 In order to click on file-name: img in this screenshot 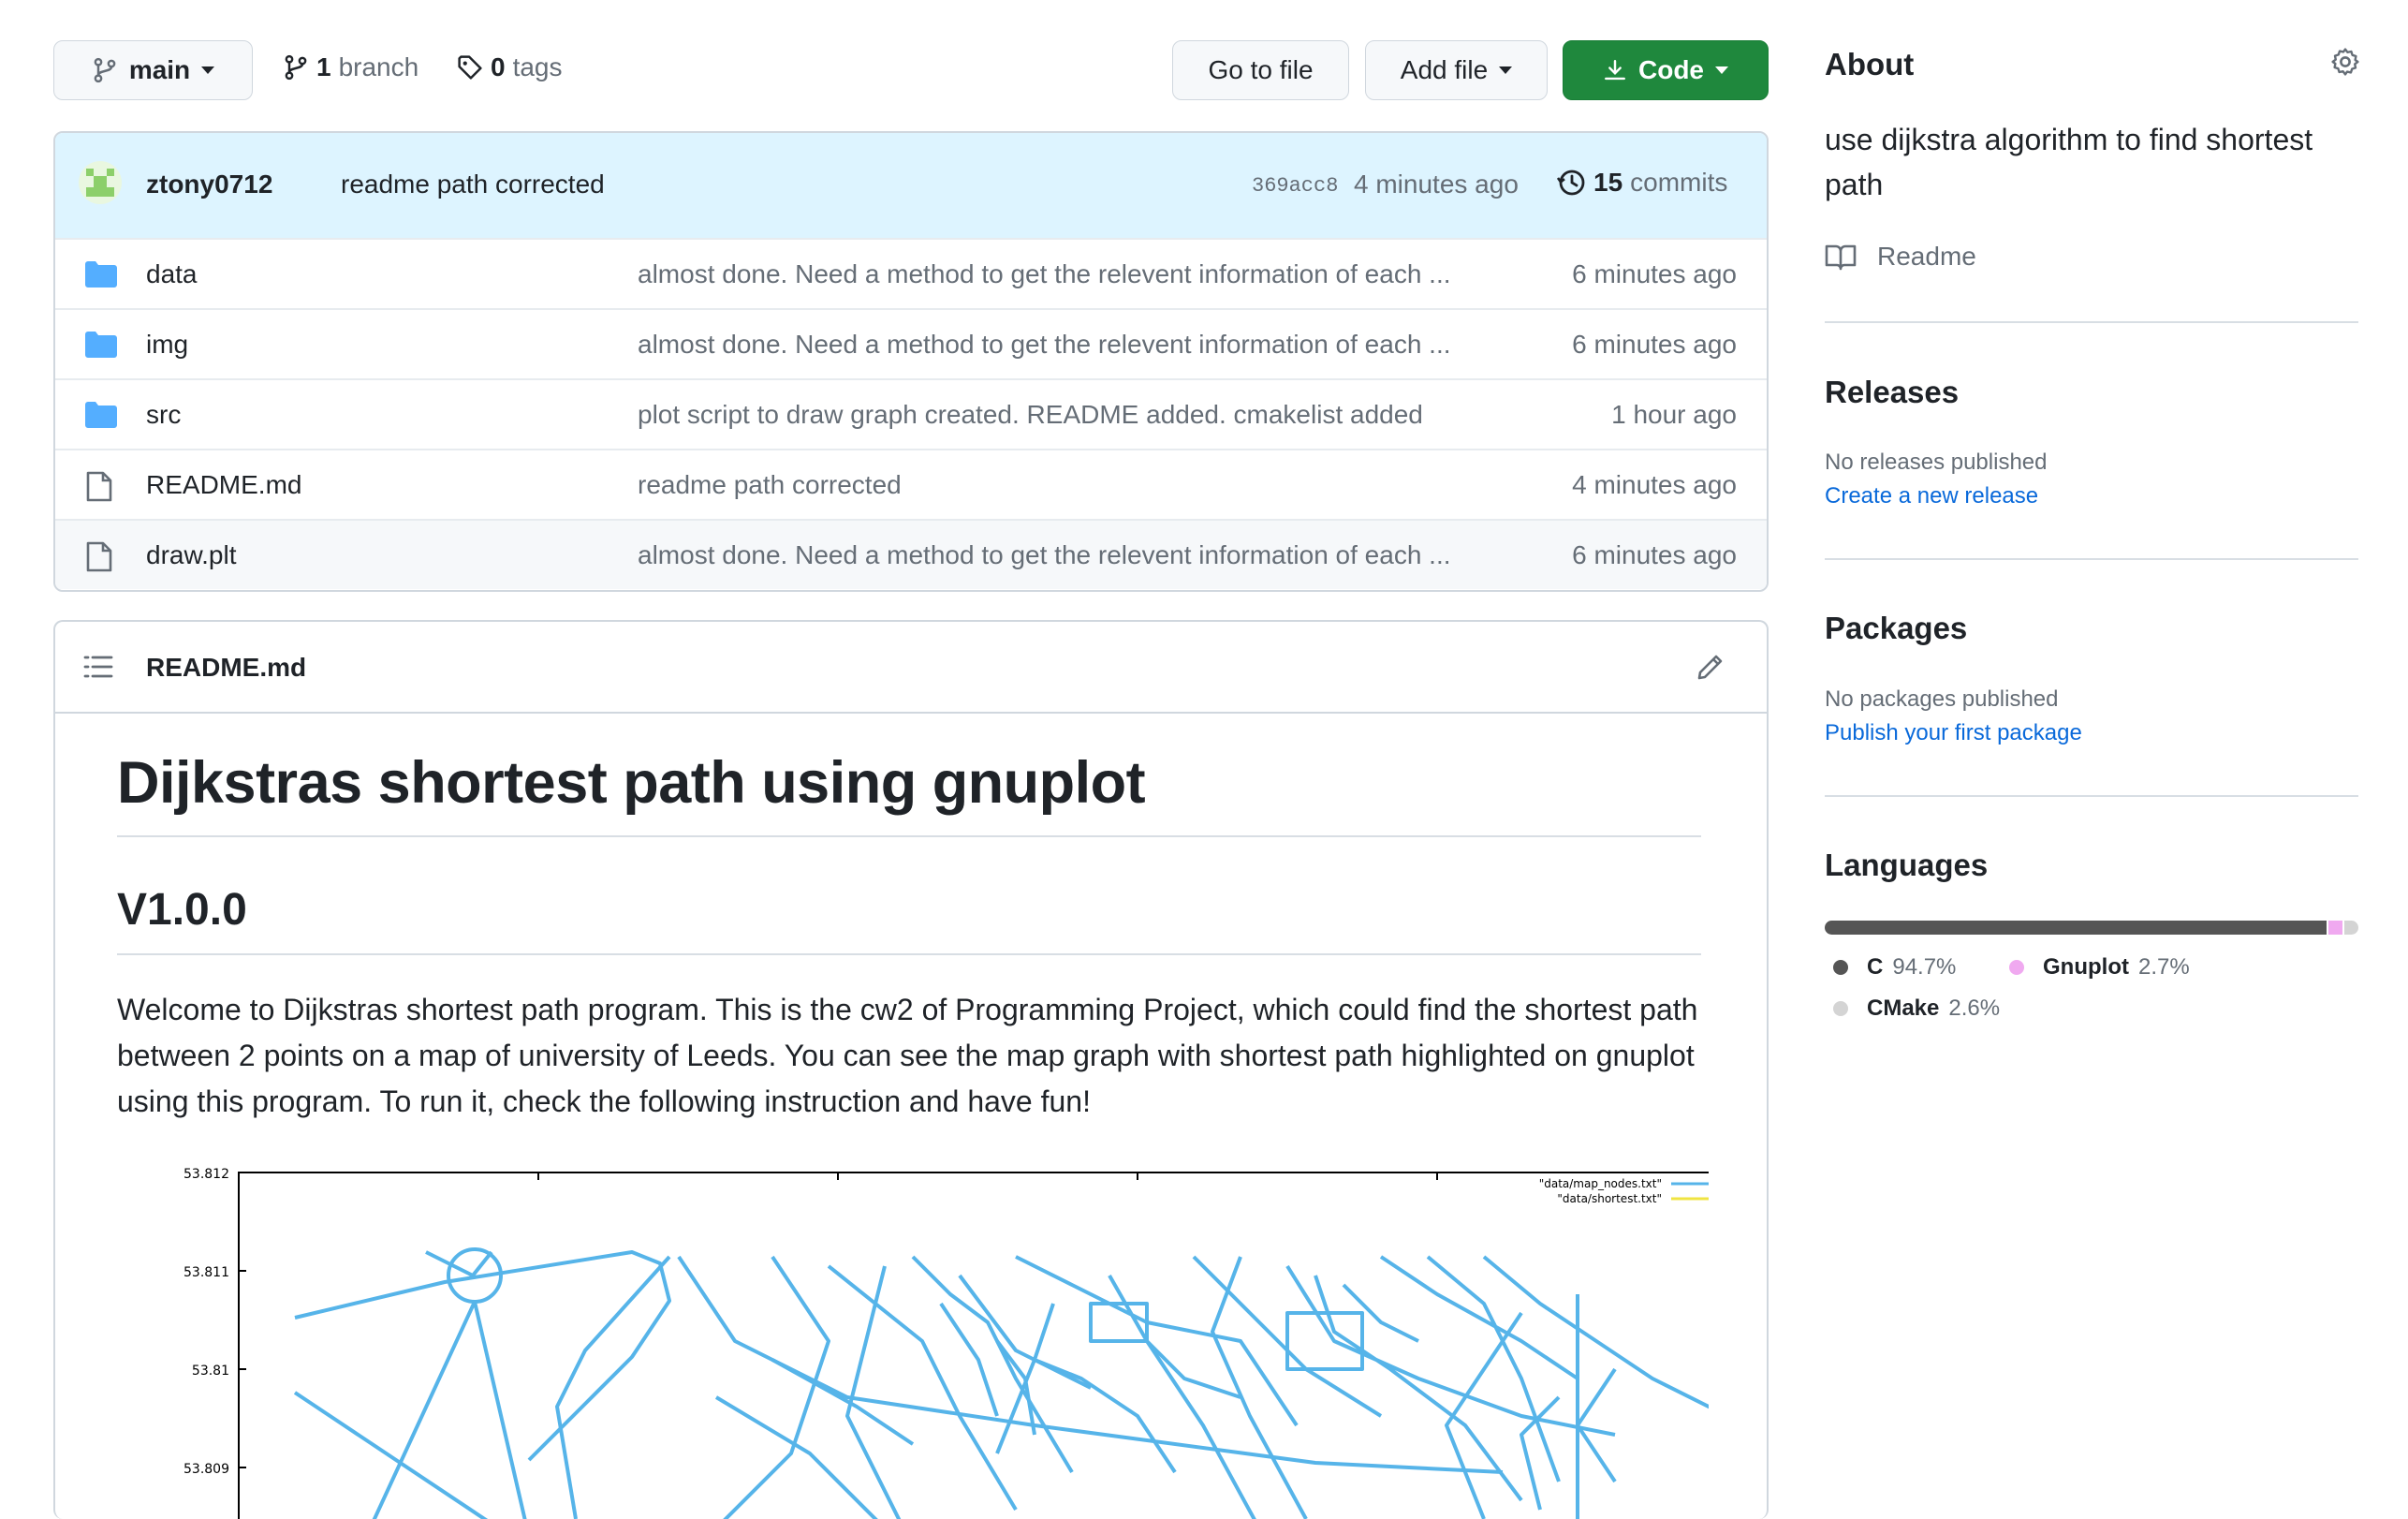, I will do `click(167, 345)`.